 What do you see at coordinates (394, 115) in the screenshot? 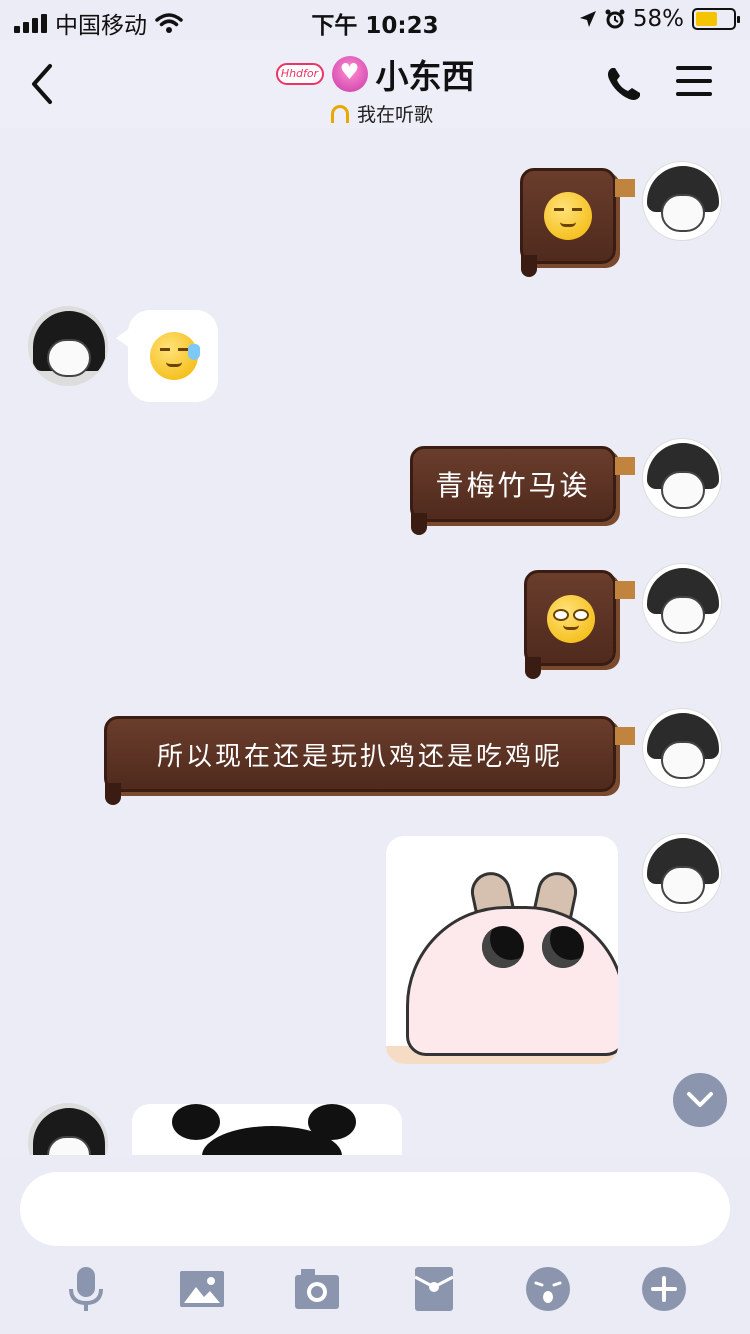
I see `listening-status-label: 我在听歌` at bounding box center [394, 115].